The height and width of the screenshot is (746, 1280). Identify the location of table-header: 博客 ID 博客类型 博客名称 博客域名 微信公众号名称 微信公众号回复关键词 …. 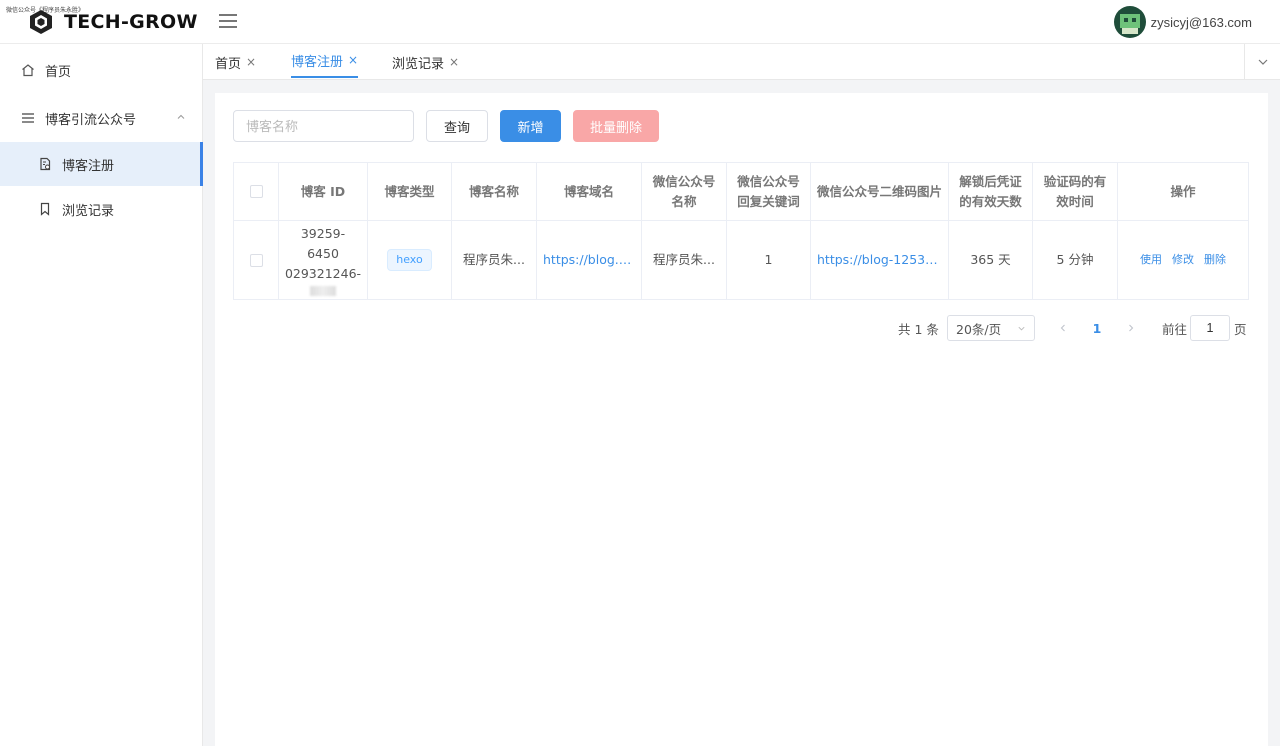
(741, 192).